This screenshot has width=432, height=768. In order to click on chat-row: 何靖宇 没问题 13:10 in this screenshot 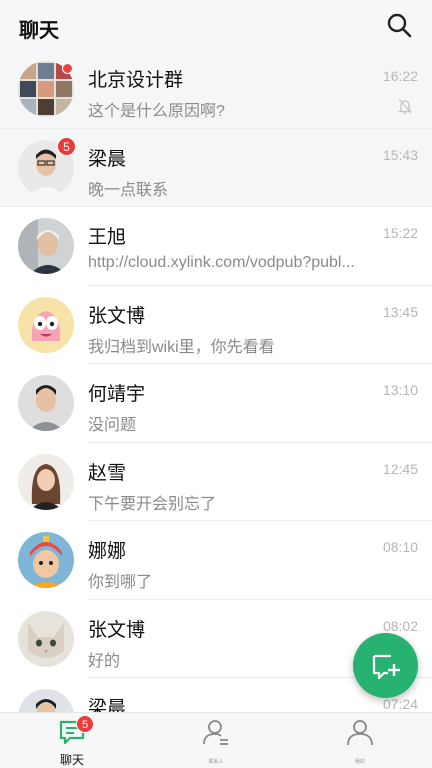, I will do `click(216, 403)`.